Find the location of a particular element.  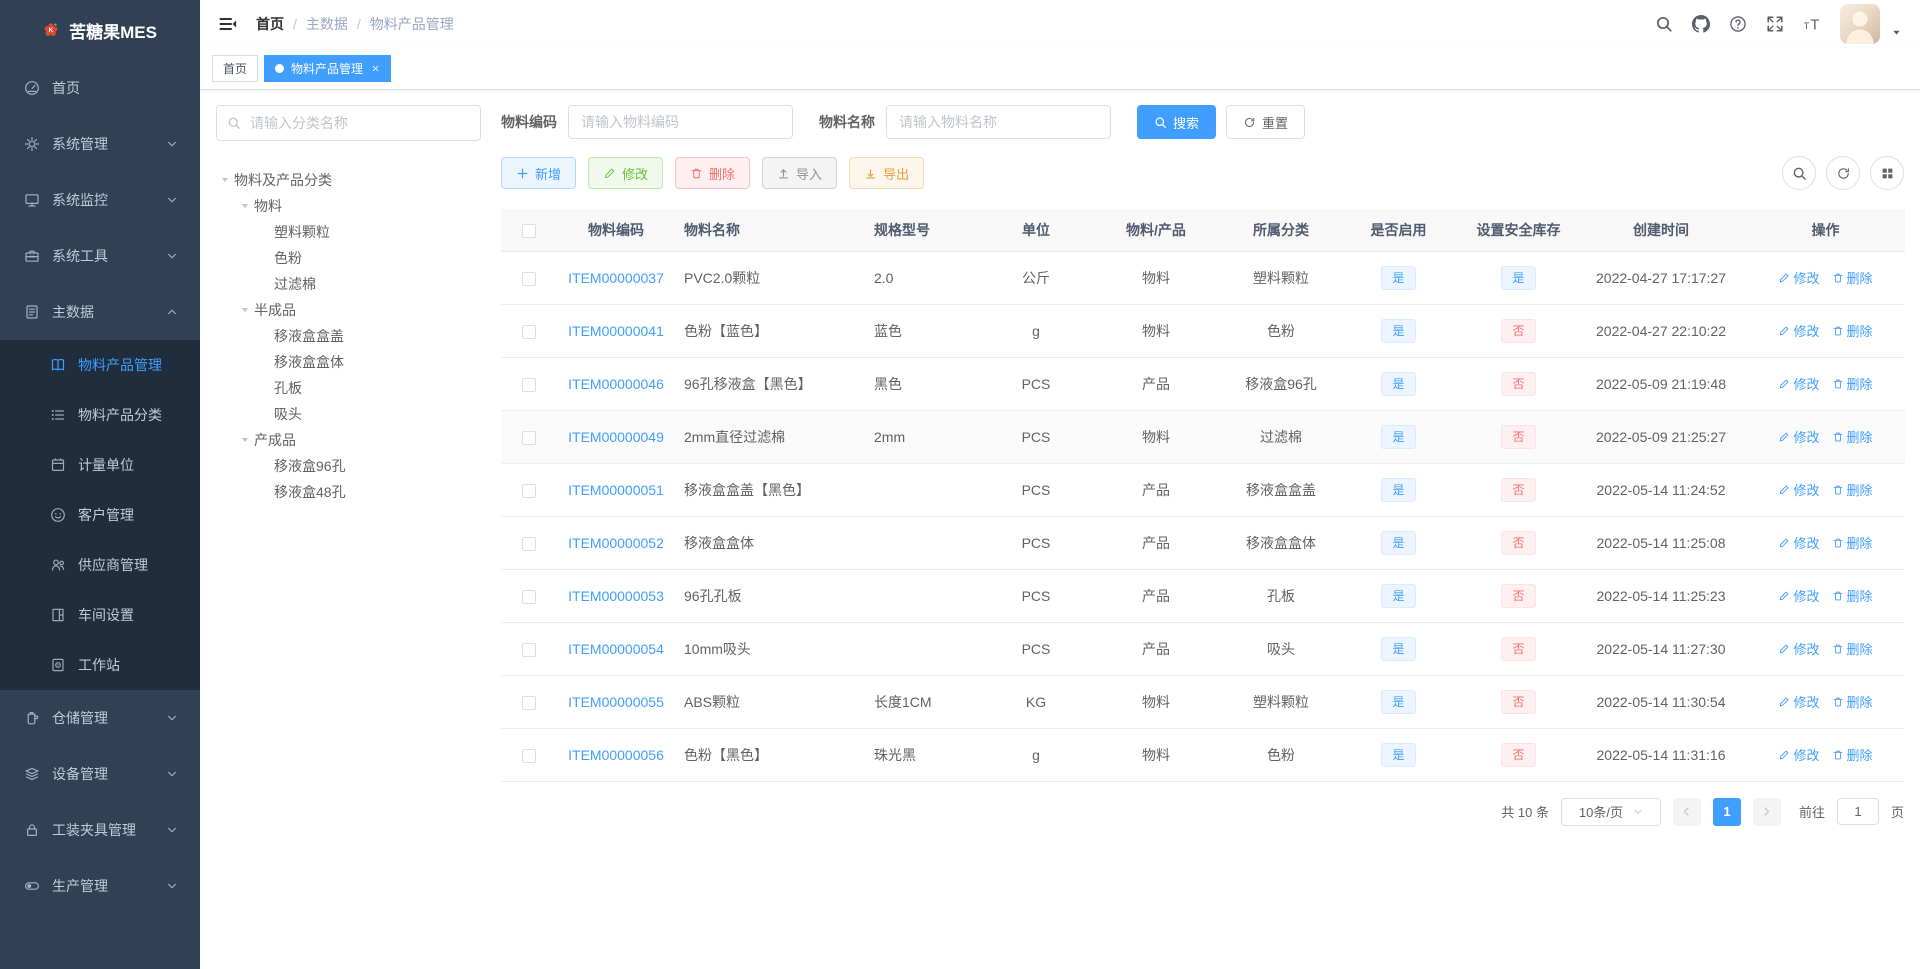

sidebar-subitem: 客户管理 is located at coordinates (100, 515).